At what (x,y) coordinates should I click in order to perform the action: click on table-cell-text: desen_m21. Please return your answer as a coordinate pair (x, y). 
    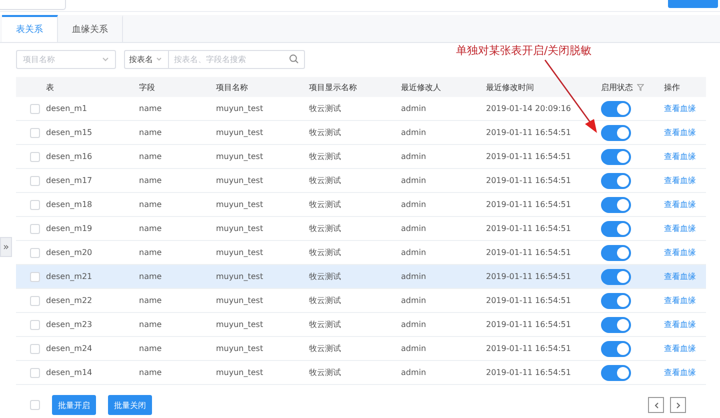
    Looking at the image, I should click on (70, 276).